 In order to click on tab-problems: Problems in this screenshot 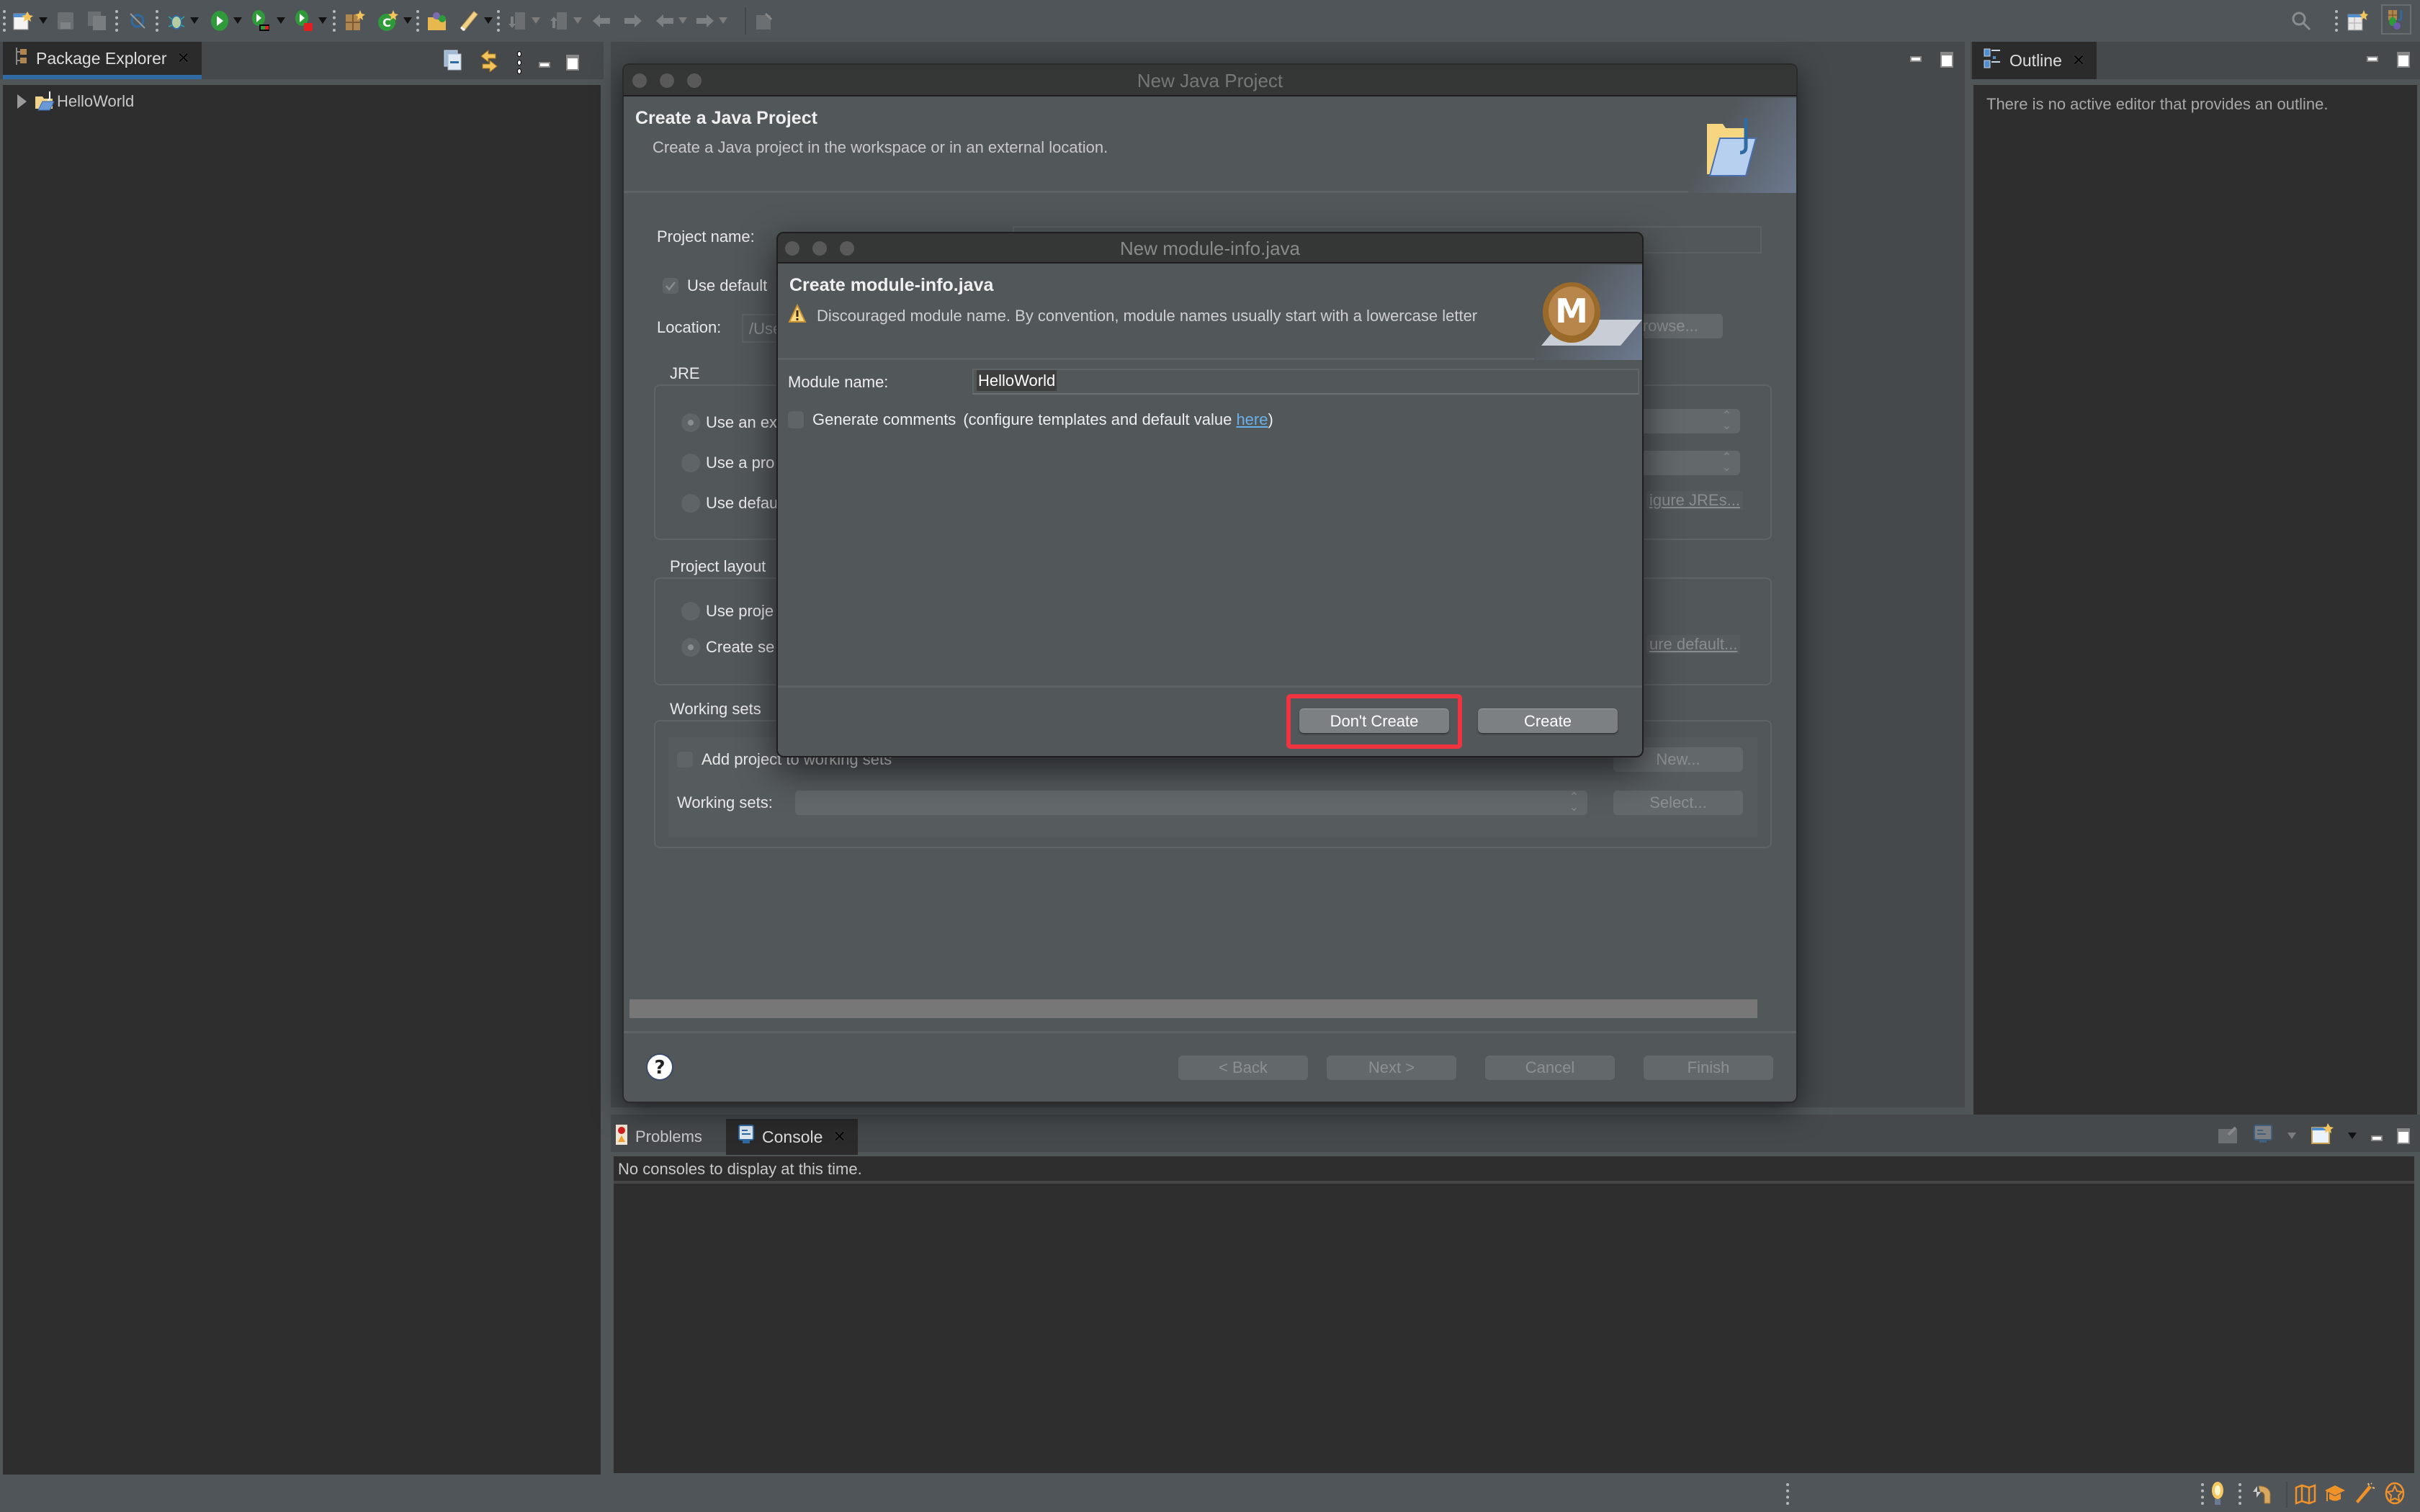, I will do `click(658, 1137)`.